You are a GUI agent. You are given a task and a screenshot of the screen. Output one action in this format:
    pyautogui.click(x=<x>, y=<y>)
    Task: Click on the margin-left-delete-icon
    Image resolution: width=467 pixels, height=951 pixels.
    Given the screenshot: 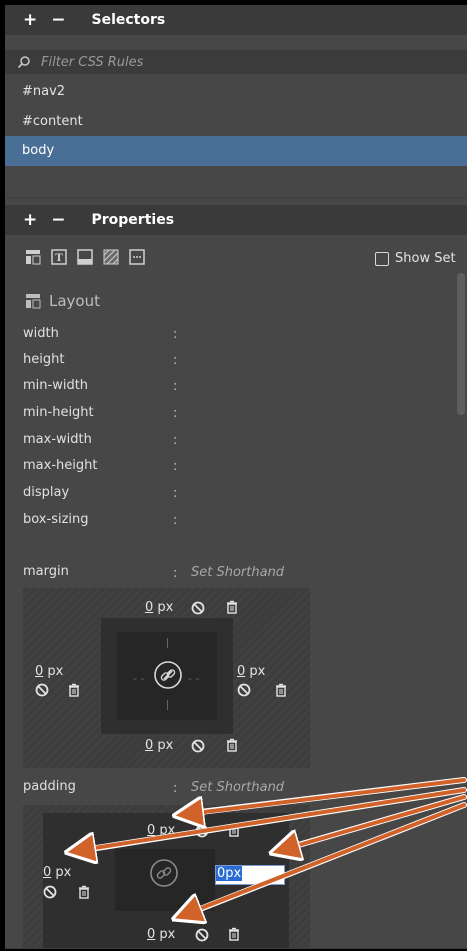 What is the action you would take?
    pyautogui.click(x=74, y=690)
    